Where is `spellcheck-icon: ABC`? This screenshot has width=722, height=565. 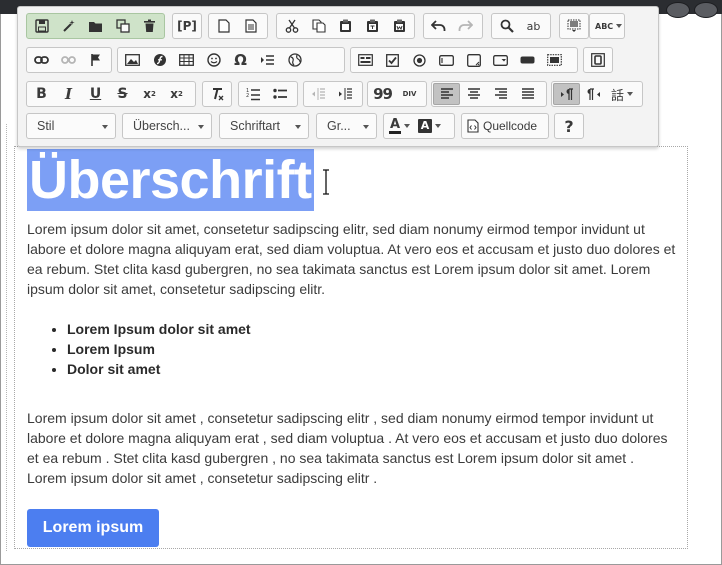 spellcheck-icon: ABC is located at coordinates (604, 26).